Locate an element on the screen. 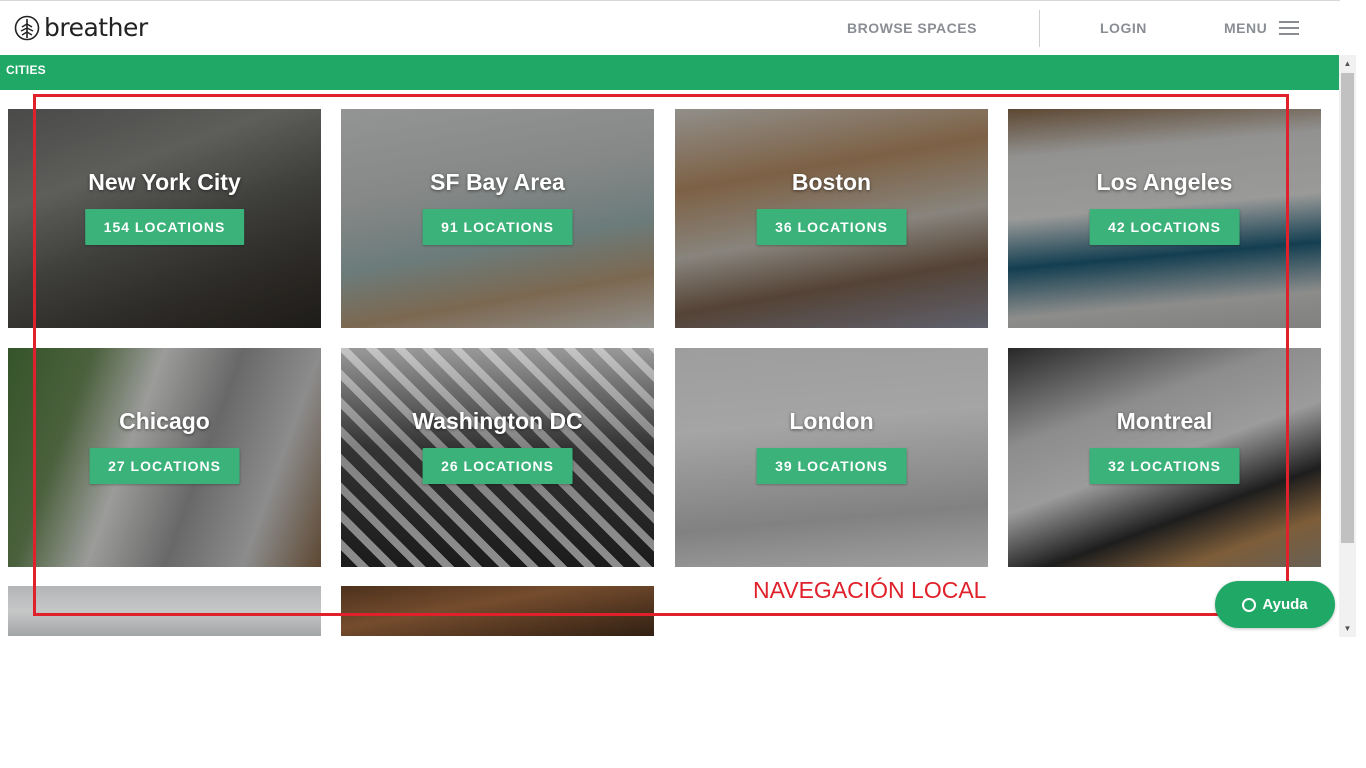 The image size is (1366, 768). top-navigation-bar: breather BROWSE SPACES LOGIN MENU is located at coordinates (670, 27).